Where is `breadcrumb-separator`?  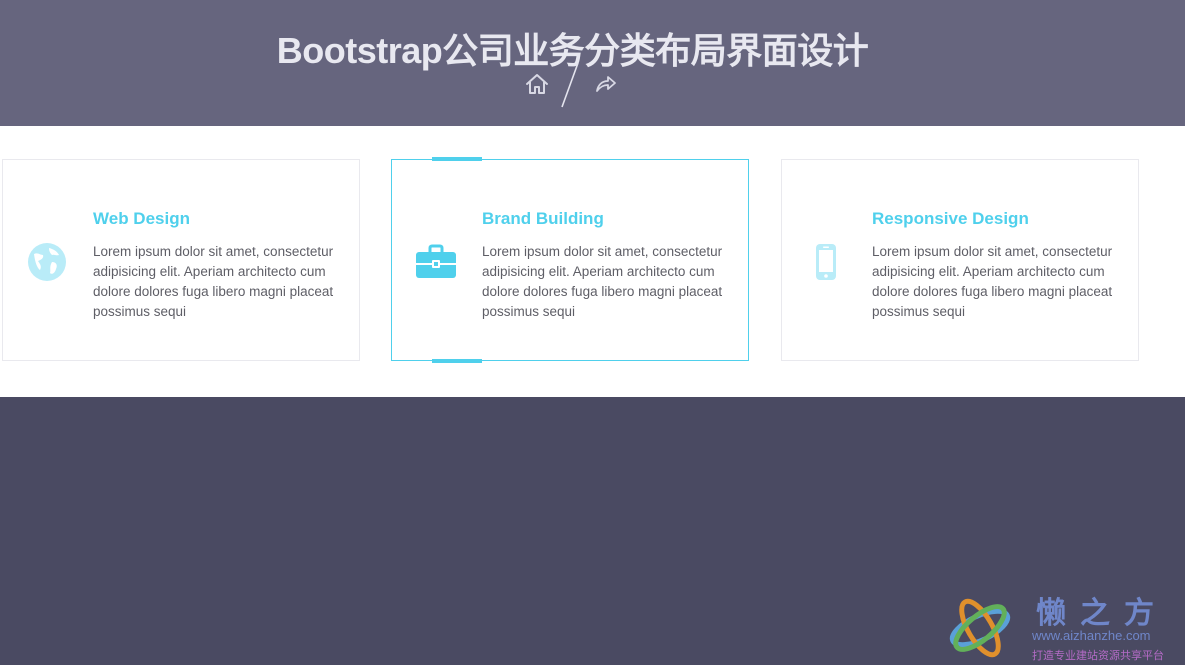
breadcrumb-separator is located at coordinates (570, 85).